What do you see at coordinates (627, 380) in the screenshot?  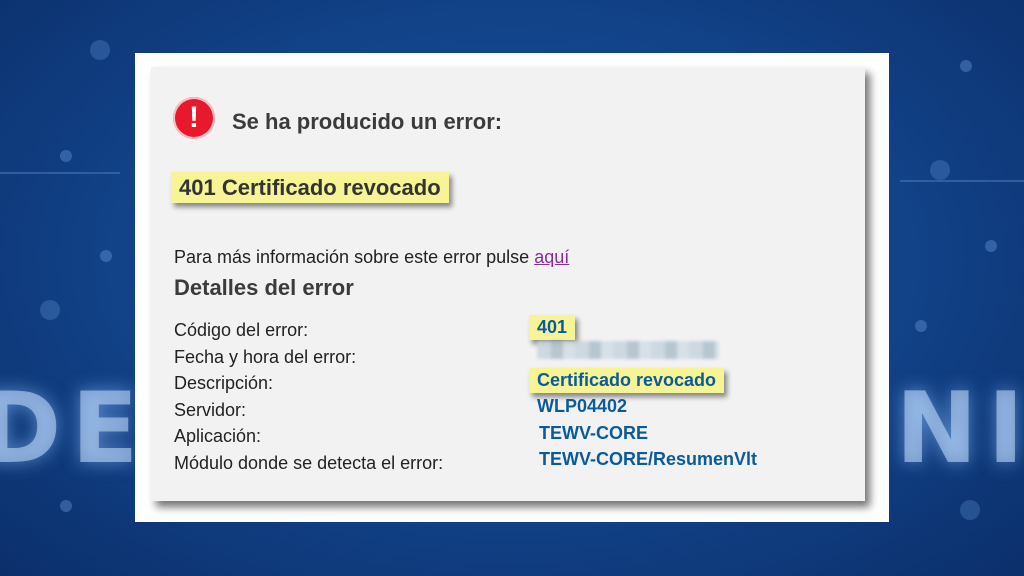 I see `detail-value-description: Certificado revocado` at bounding box center [627, 380].